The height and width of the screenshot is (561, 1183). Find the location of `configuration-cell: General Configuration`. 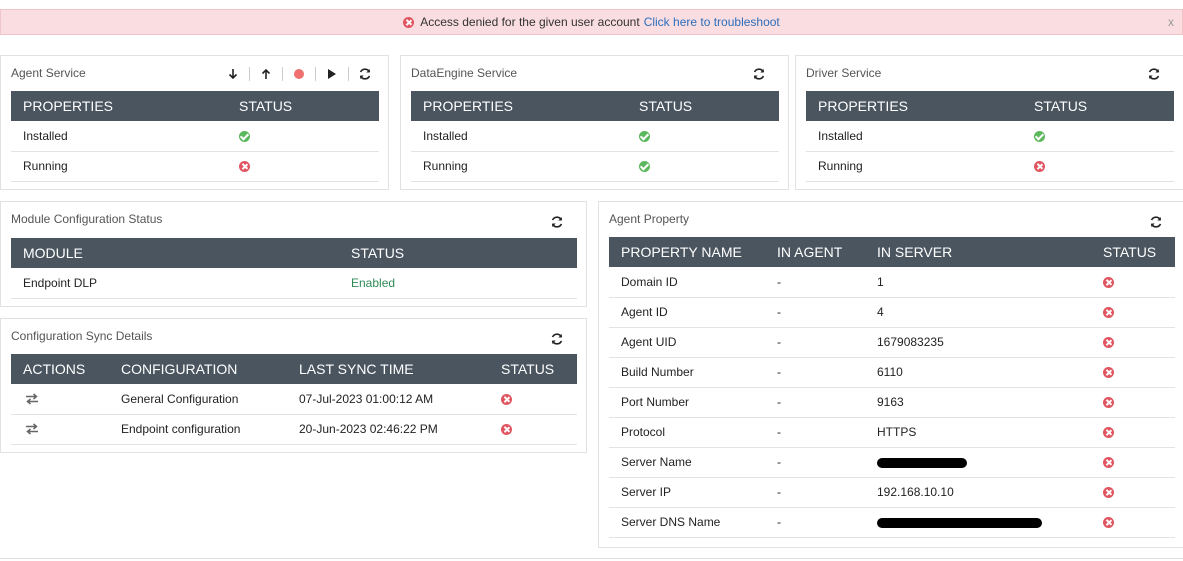

configuration-cell: General Configuration is located at coordinates (198, 399).